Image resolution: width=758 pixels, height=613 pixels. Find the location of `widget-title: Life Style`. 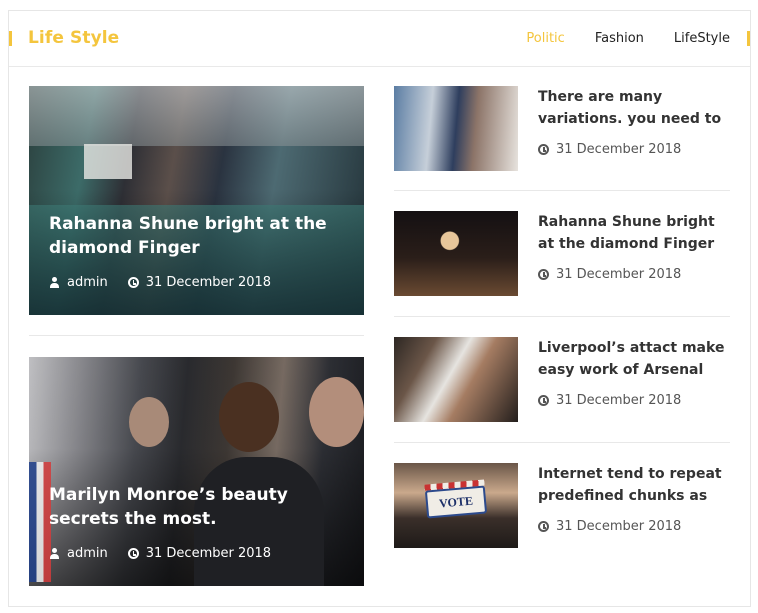

widget-title: Life Style is located at coordinates (74, 38).